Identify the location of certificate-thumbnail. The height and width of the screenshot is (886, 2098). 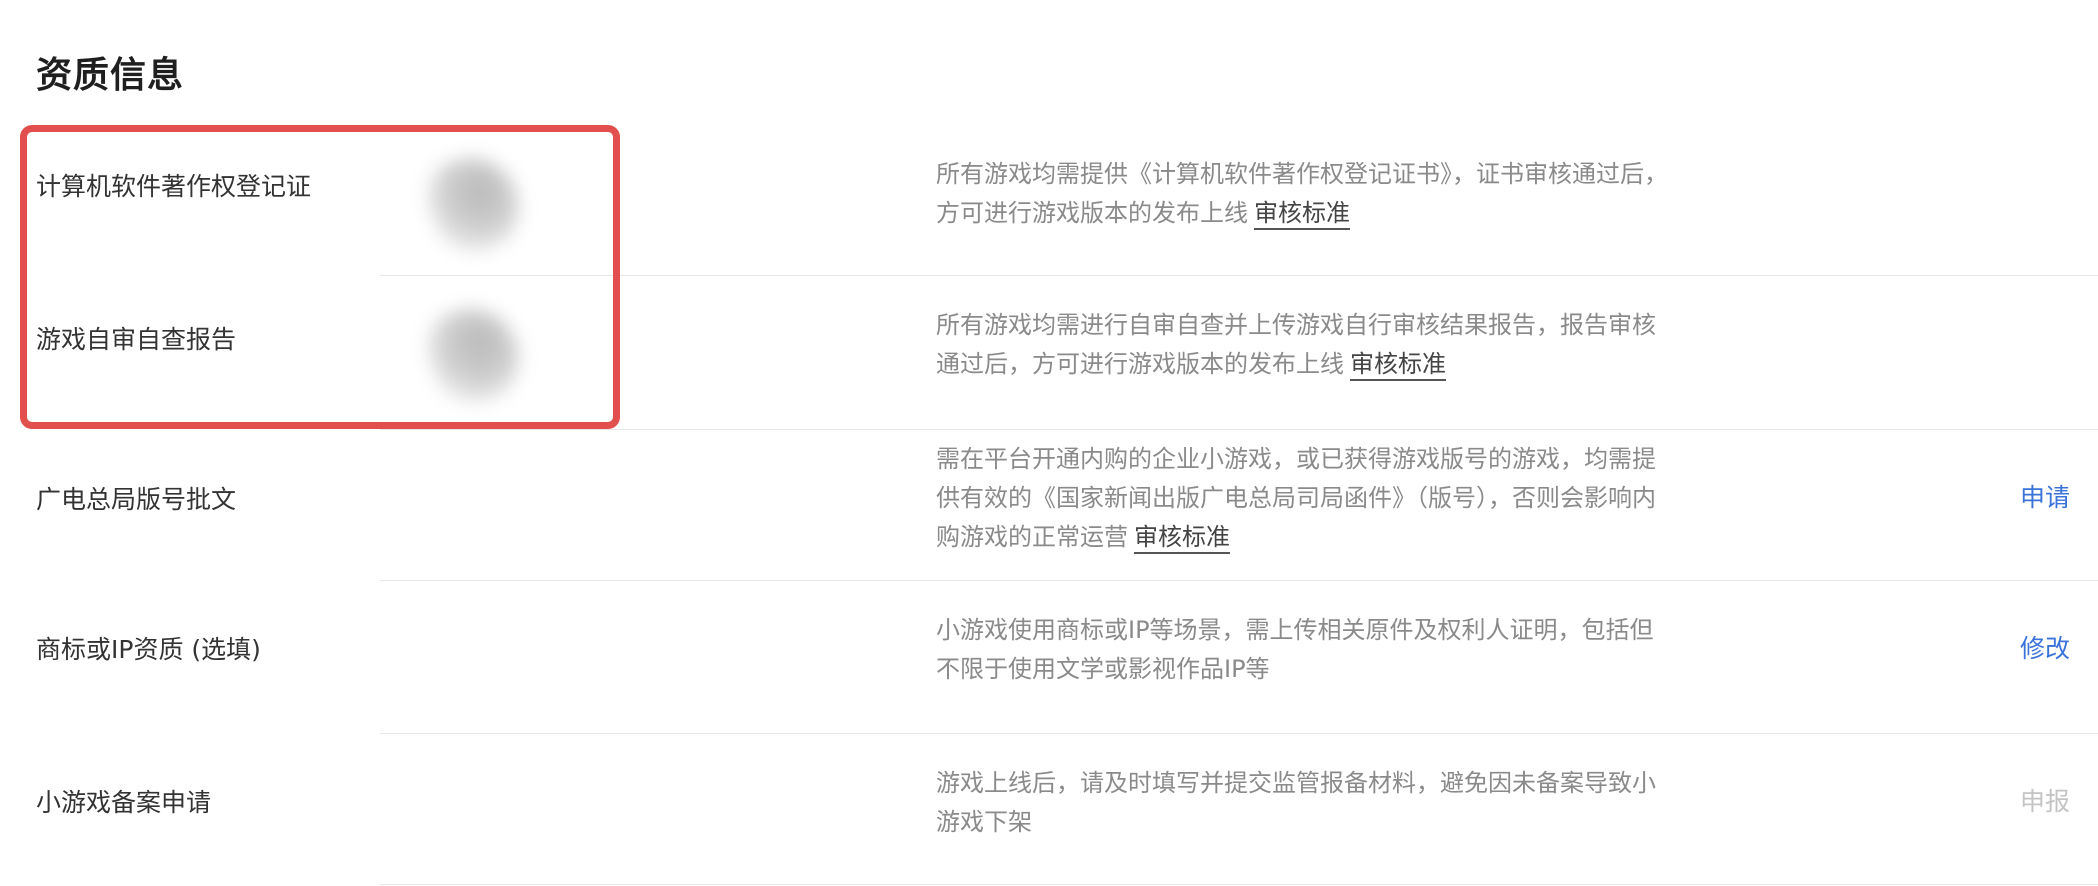
(474, 205).